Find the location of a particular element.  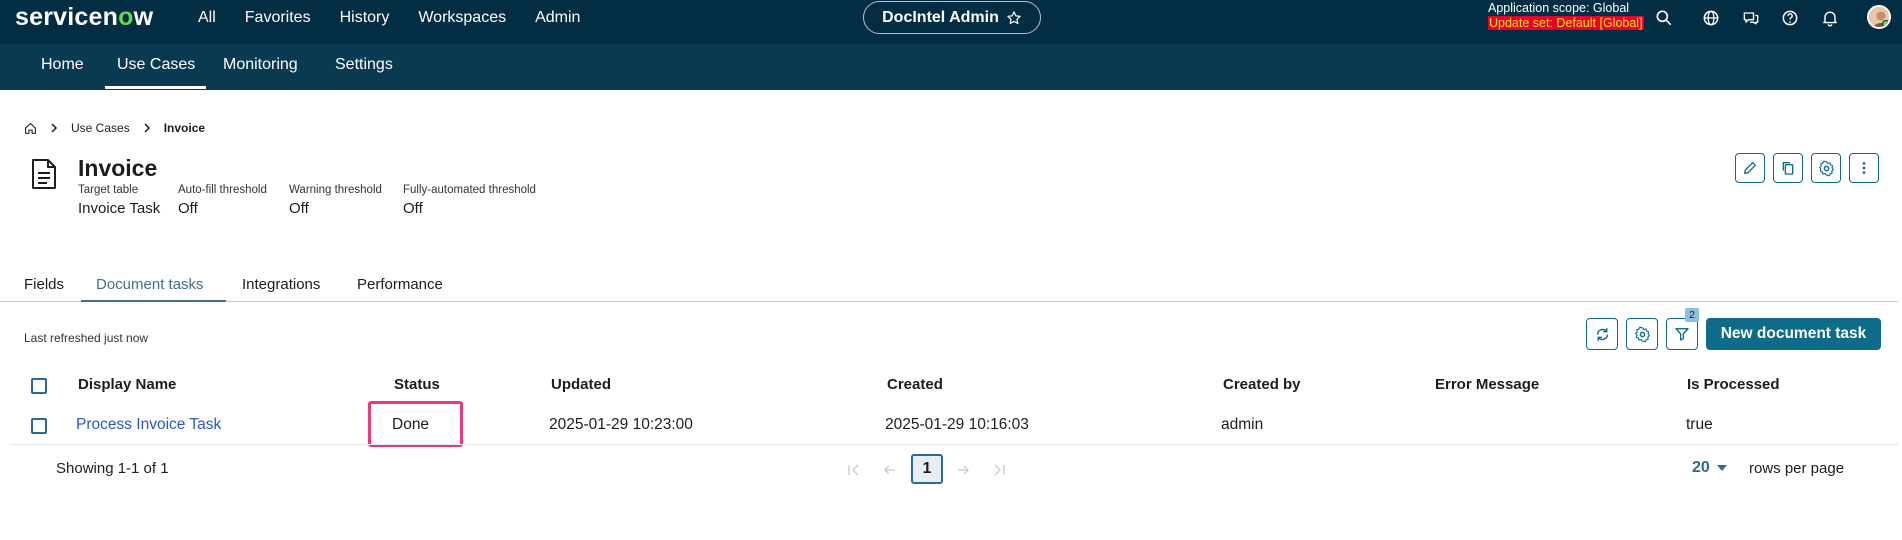

column-created-by: Created by is located at coordinates (1262, 384).